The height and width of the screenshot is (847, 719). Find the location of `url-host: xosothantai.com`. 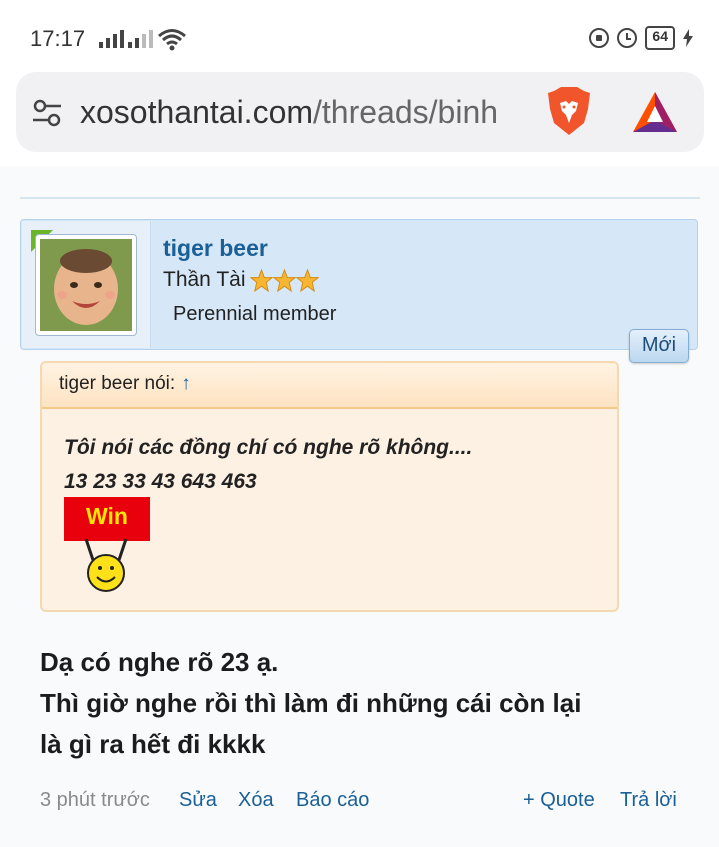

url-host: xosothantai.com is located at coordinates (197, 112).